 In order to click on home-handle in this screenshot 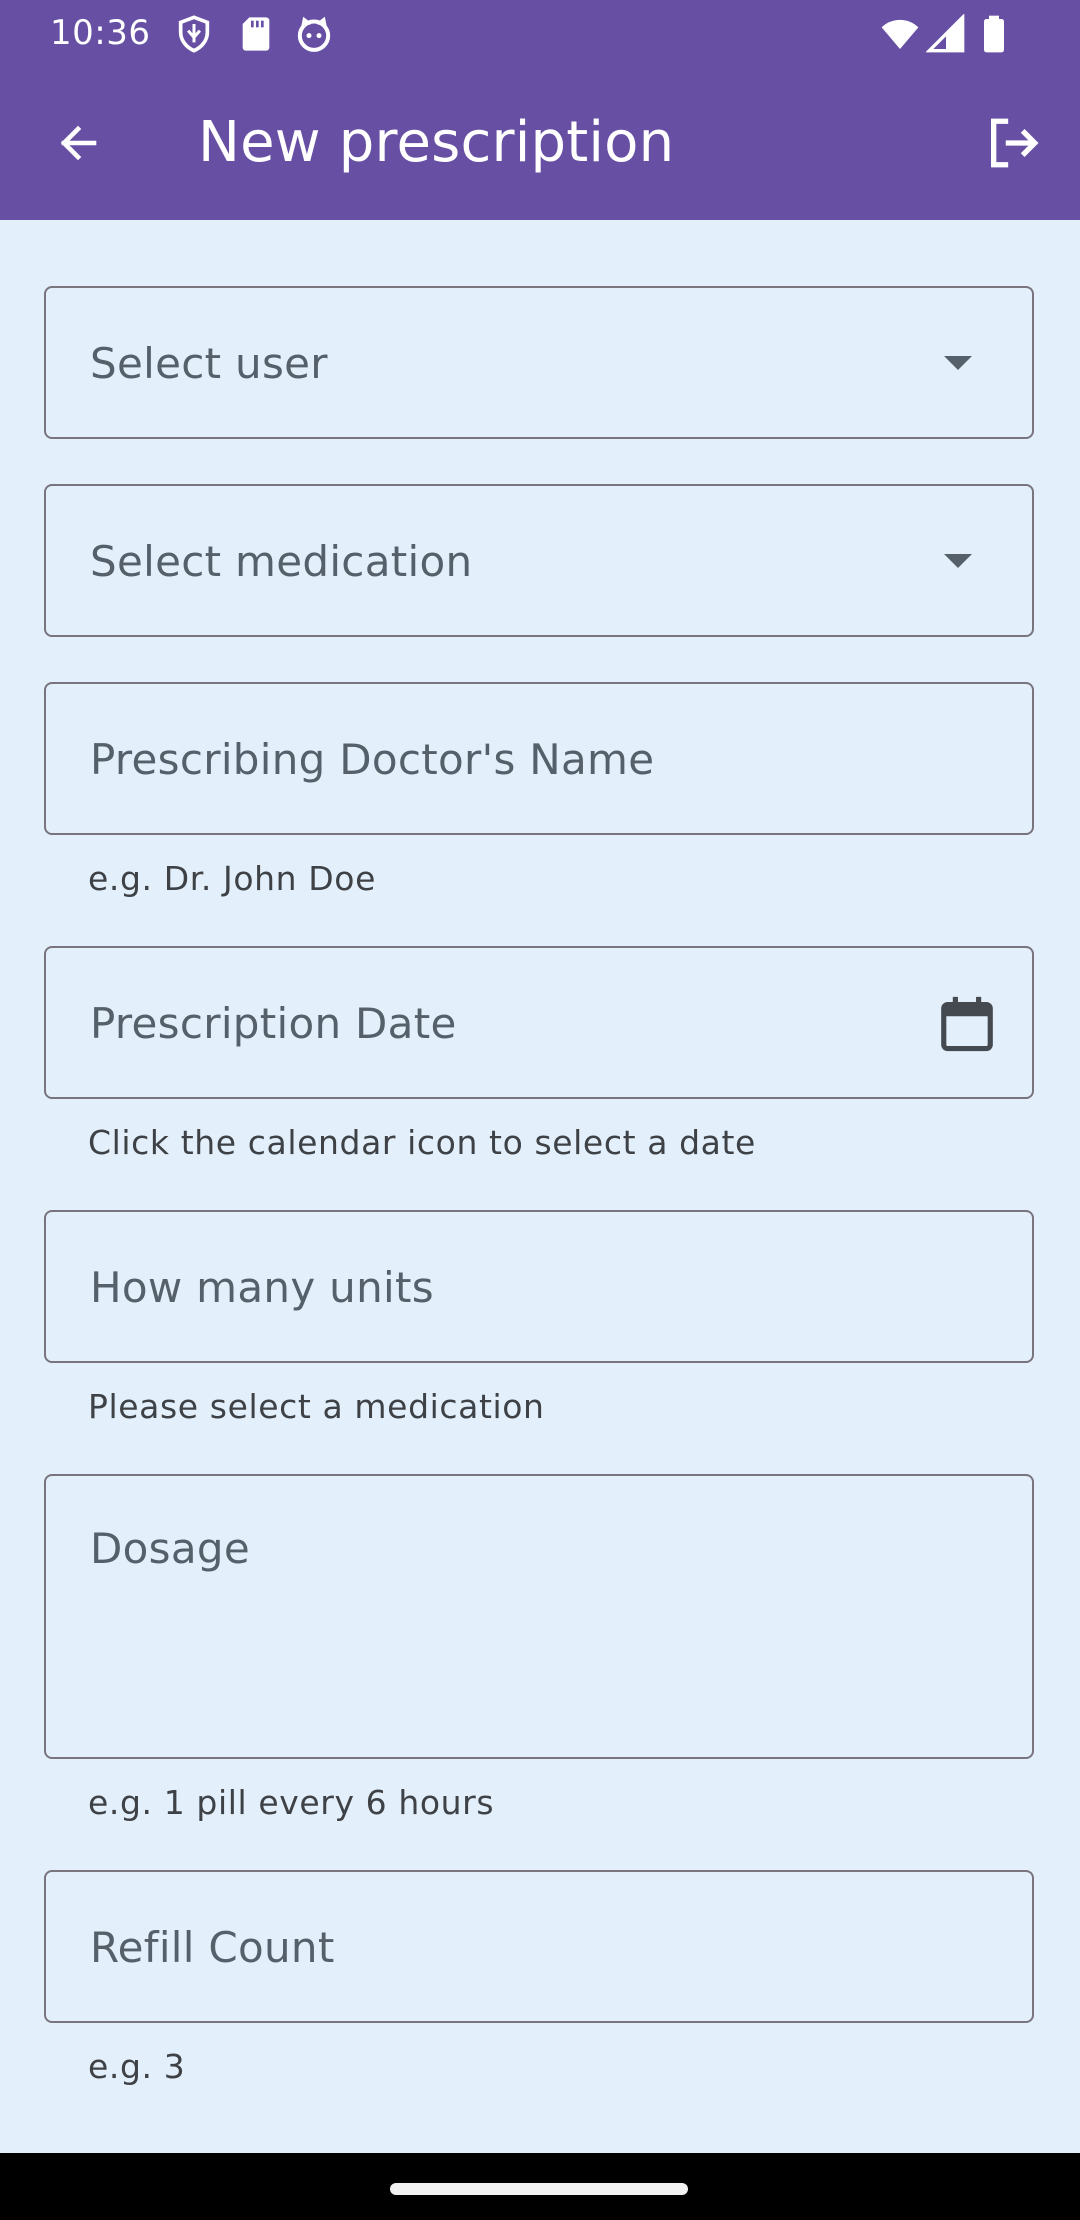, I will do `click(539, 2189)`.